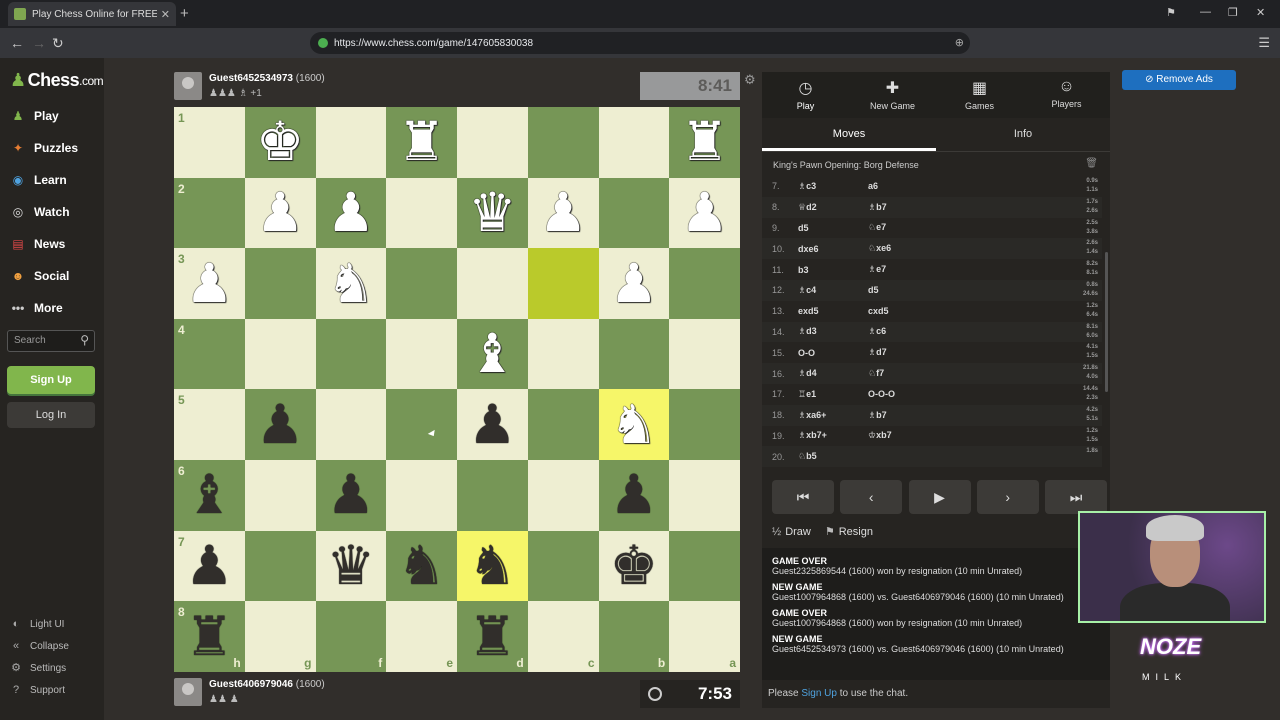  What do you see at coordinates (892, 95) in the screenshot?
I see `tab-new-game: ✚ New Game` at bounding box center [892, 95].